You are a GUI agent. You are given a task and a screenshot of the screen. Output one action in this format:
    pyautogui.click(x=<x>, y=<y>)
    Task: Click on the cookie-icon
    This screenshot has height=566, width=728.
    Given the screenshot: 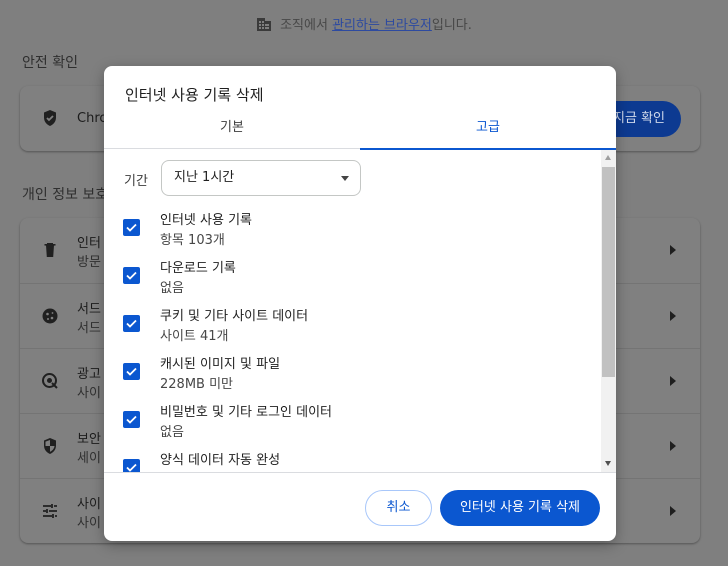 What is the action you would take?
    pyautogui.click(x=50, y=316)
    